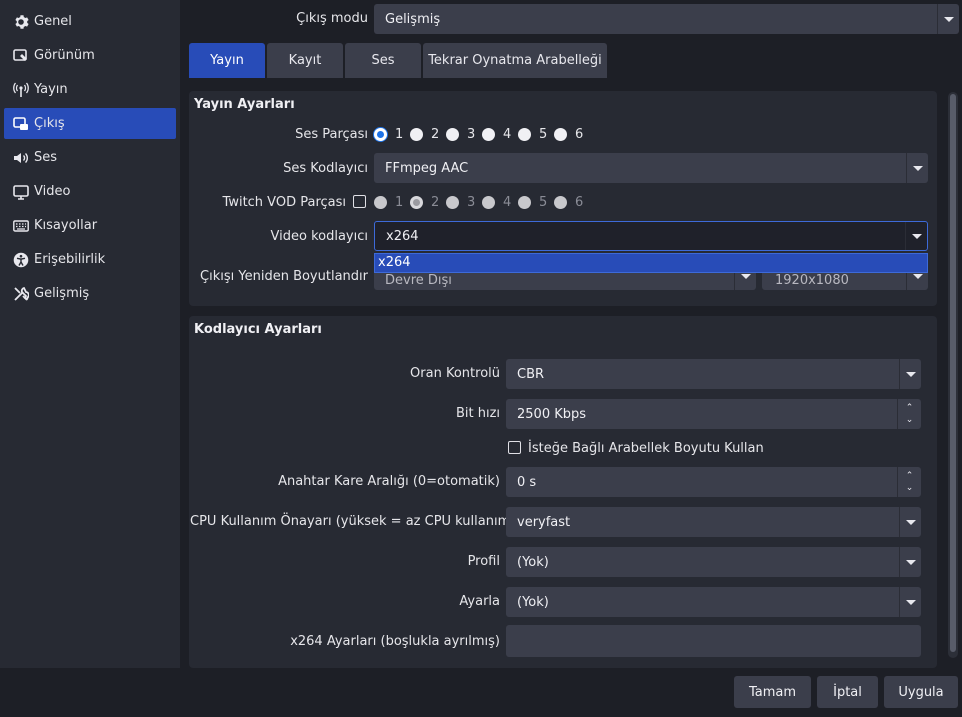  What do you see at coordinates (332, 18) in the screenshot?
I see `output-mode-label: Çıkış modu` at bounding box center [332, 18].